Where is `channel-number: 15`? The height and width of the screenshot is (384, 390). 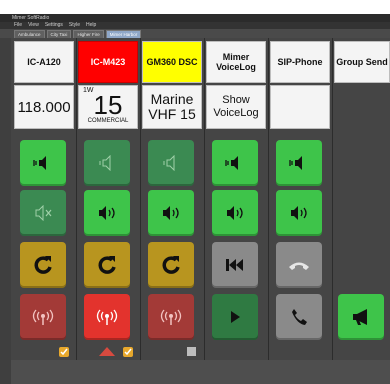 channel-number: 15 is located at coordinates (108, 105).